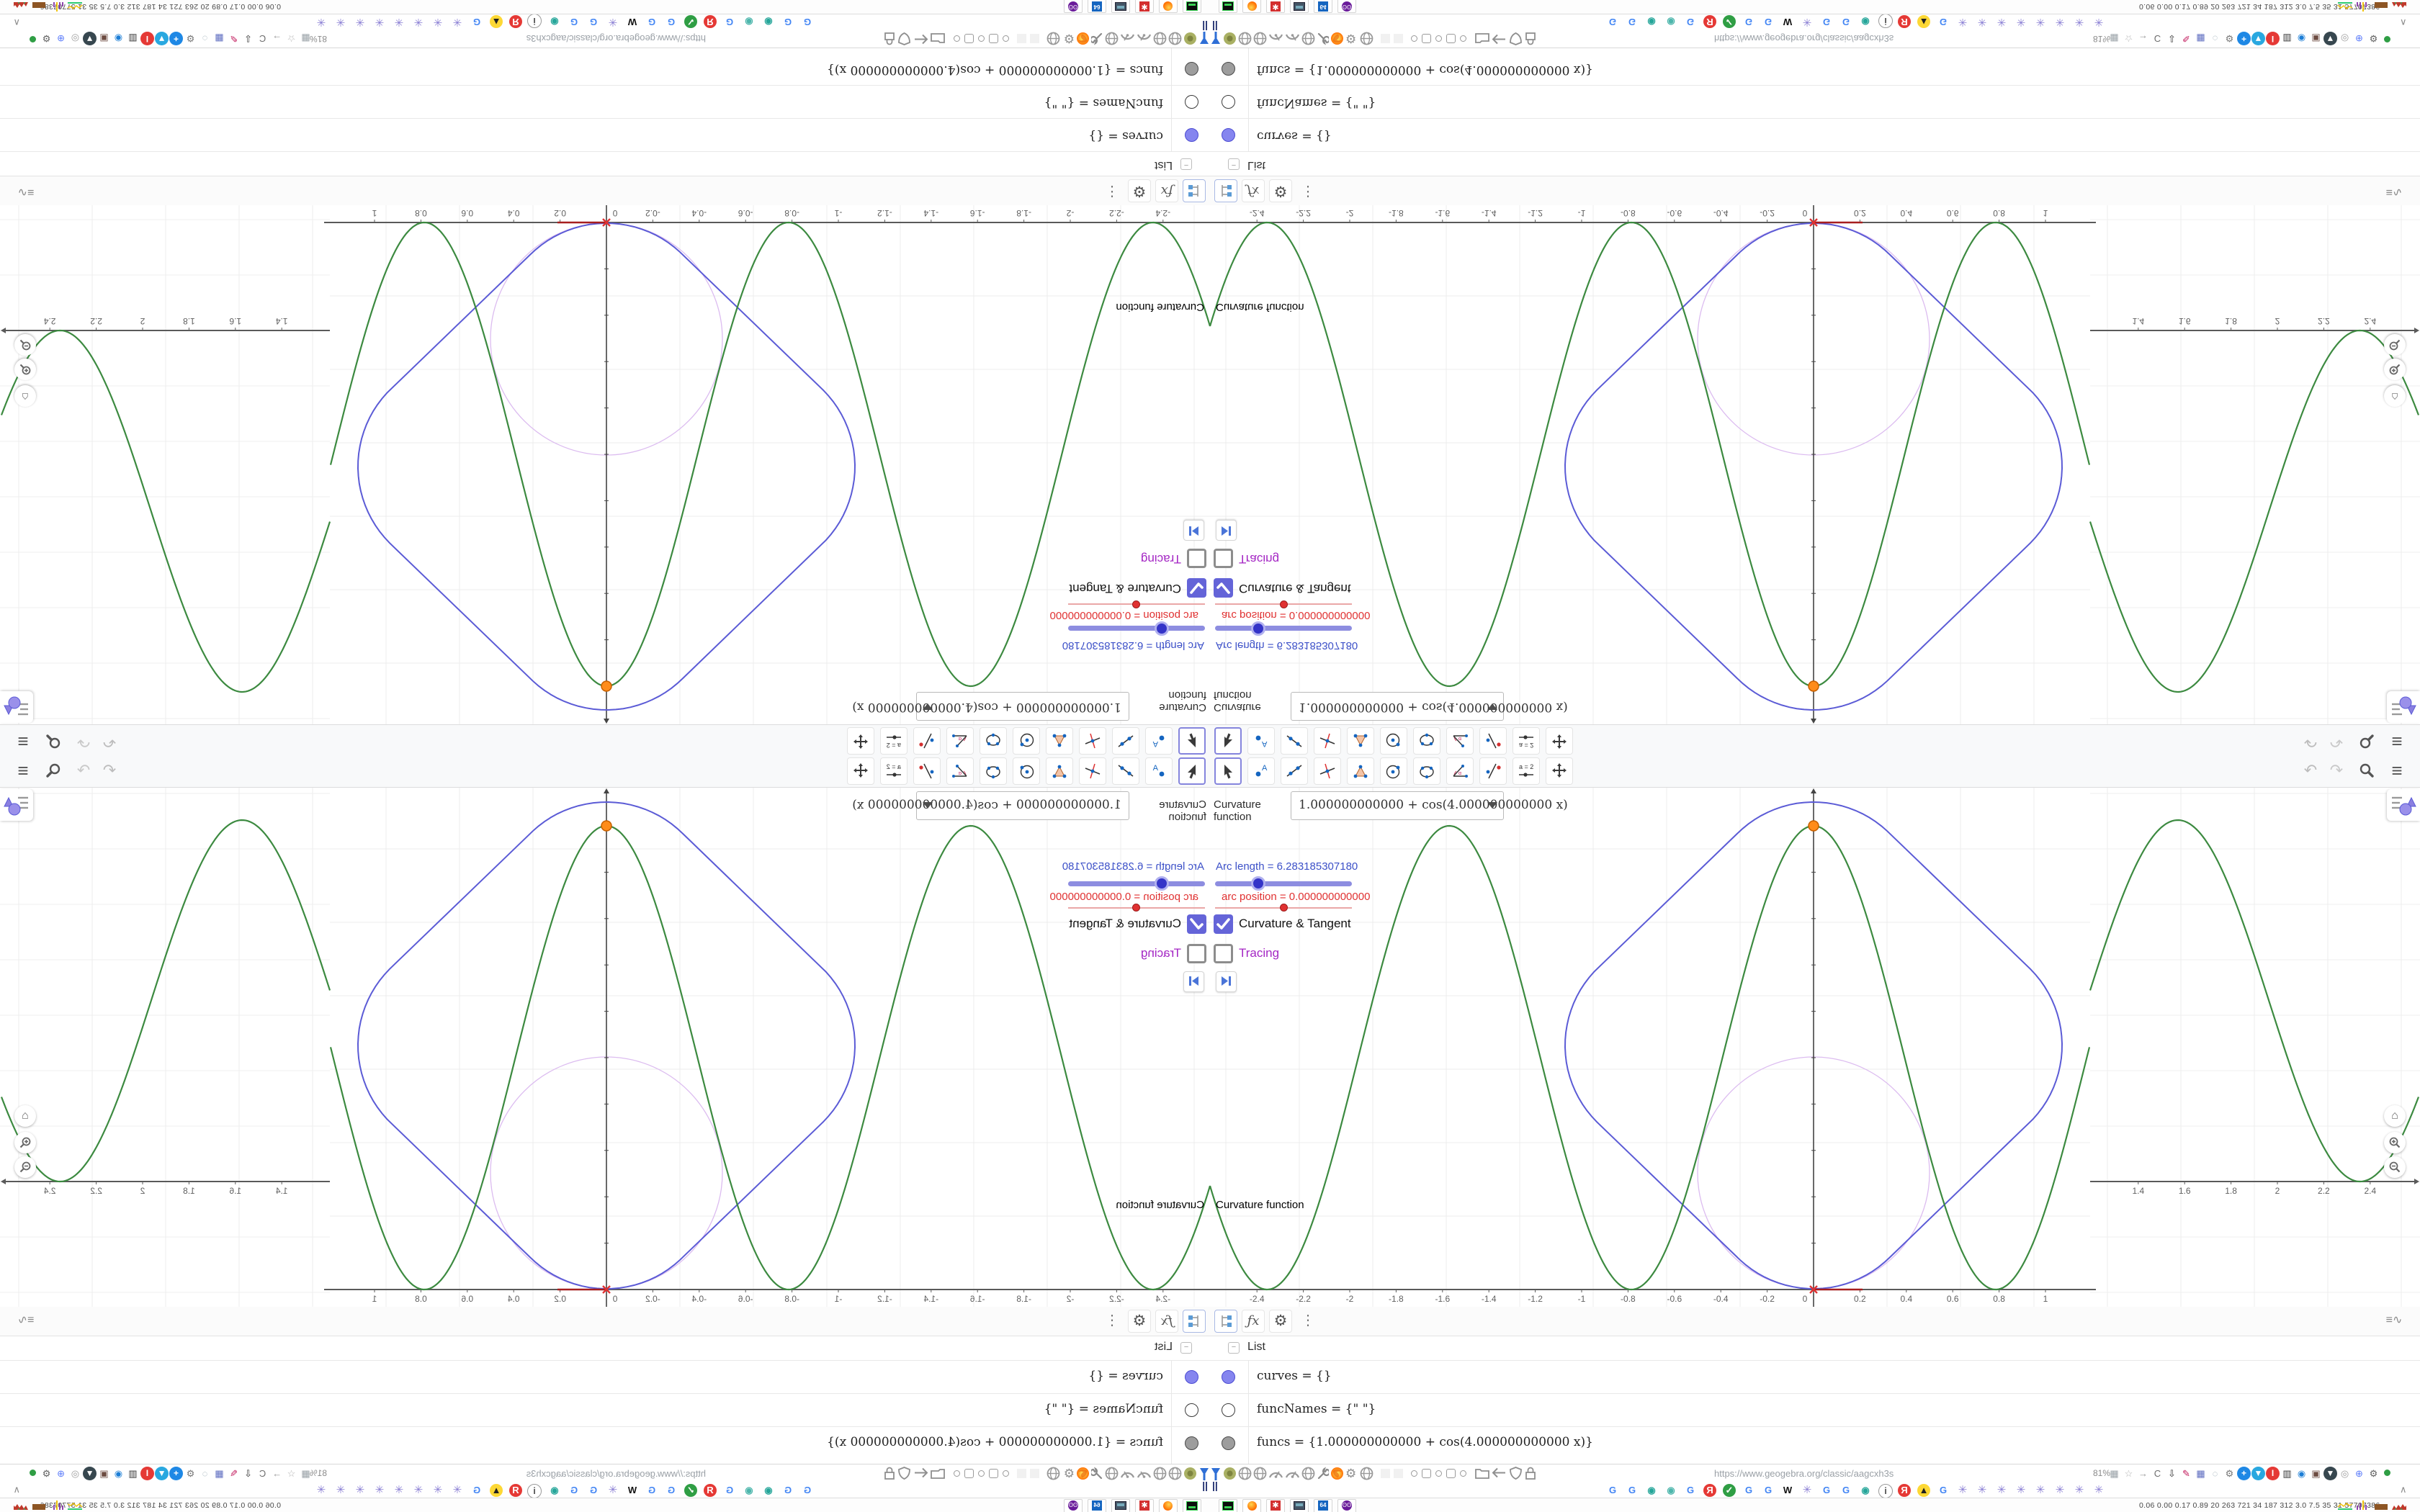 The height and width of the screenshot is (1512, 2420). Describe the element at coordinates (889, 37) in the screenshot. I see `lock-icon` at that location.